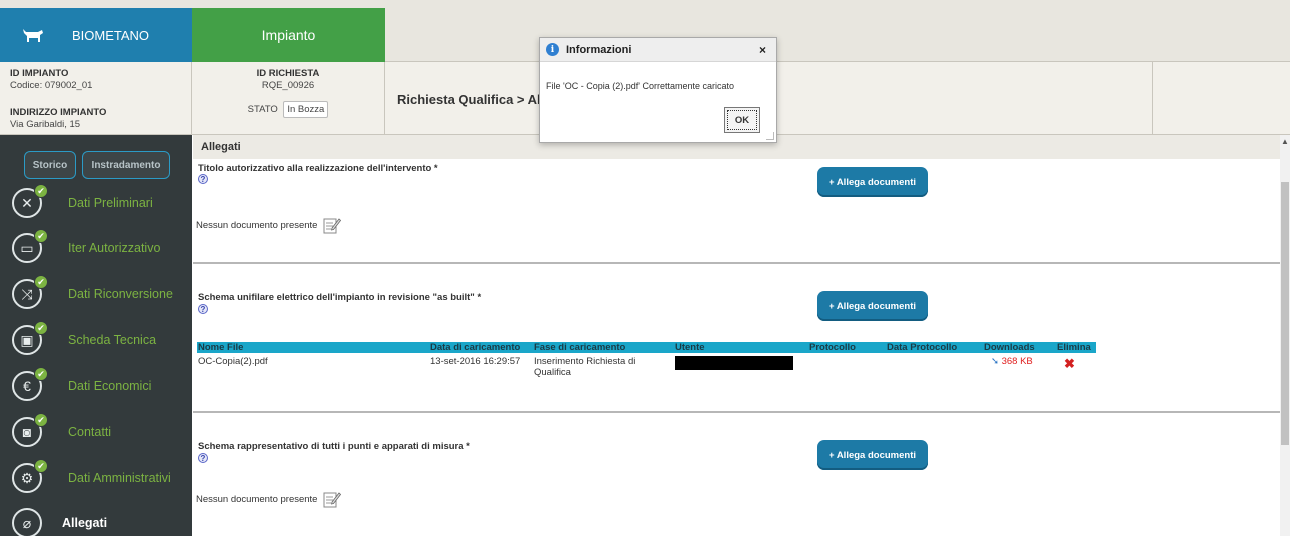 Image resolution: width=1290 pixels, height=536 pixels. Describe the element at coordinates (119, 478) in the screenshot. I see `sidebar-item-label: Dati Amministrativi` at that location.